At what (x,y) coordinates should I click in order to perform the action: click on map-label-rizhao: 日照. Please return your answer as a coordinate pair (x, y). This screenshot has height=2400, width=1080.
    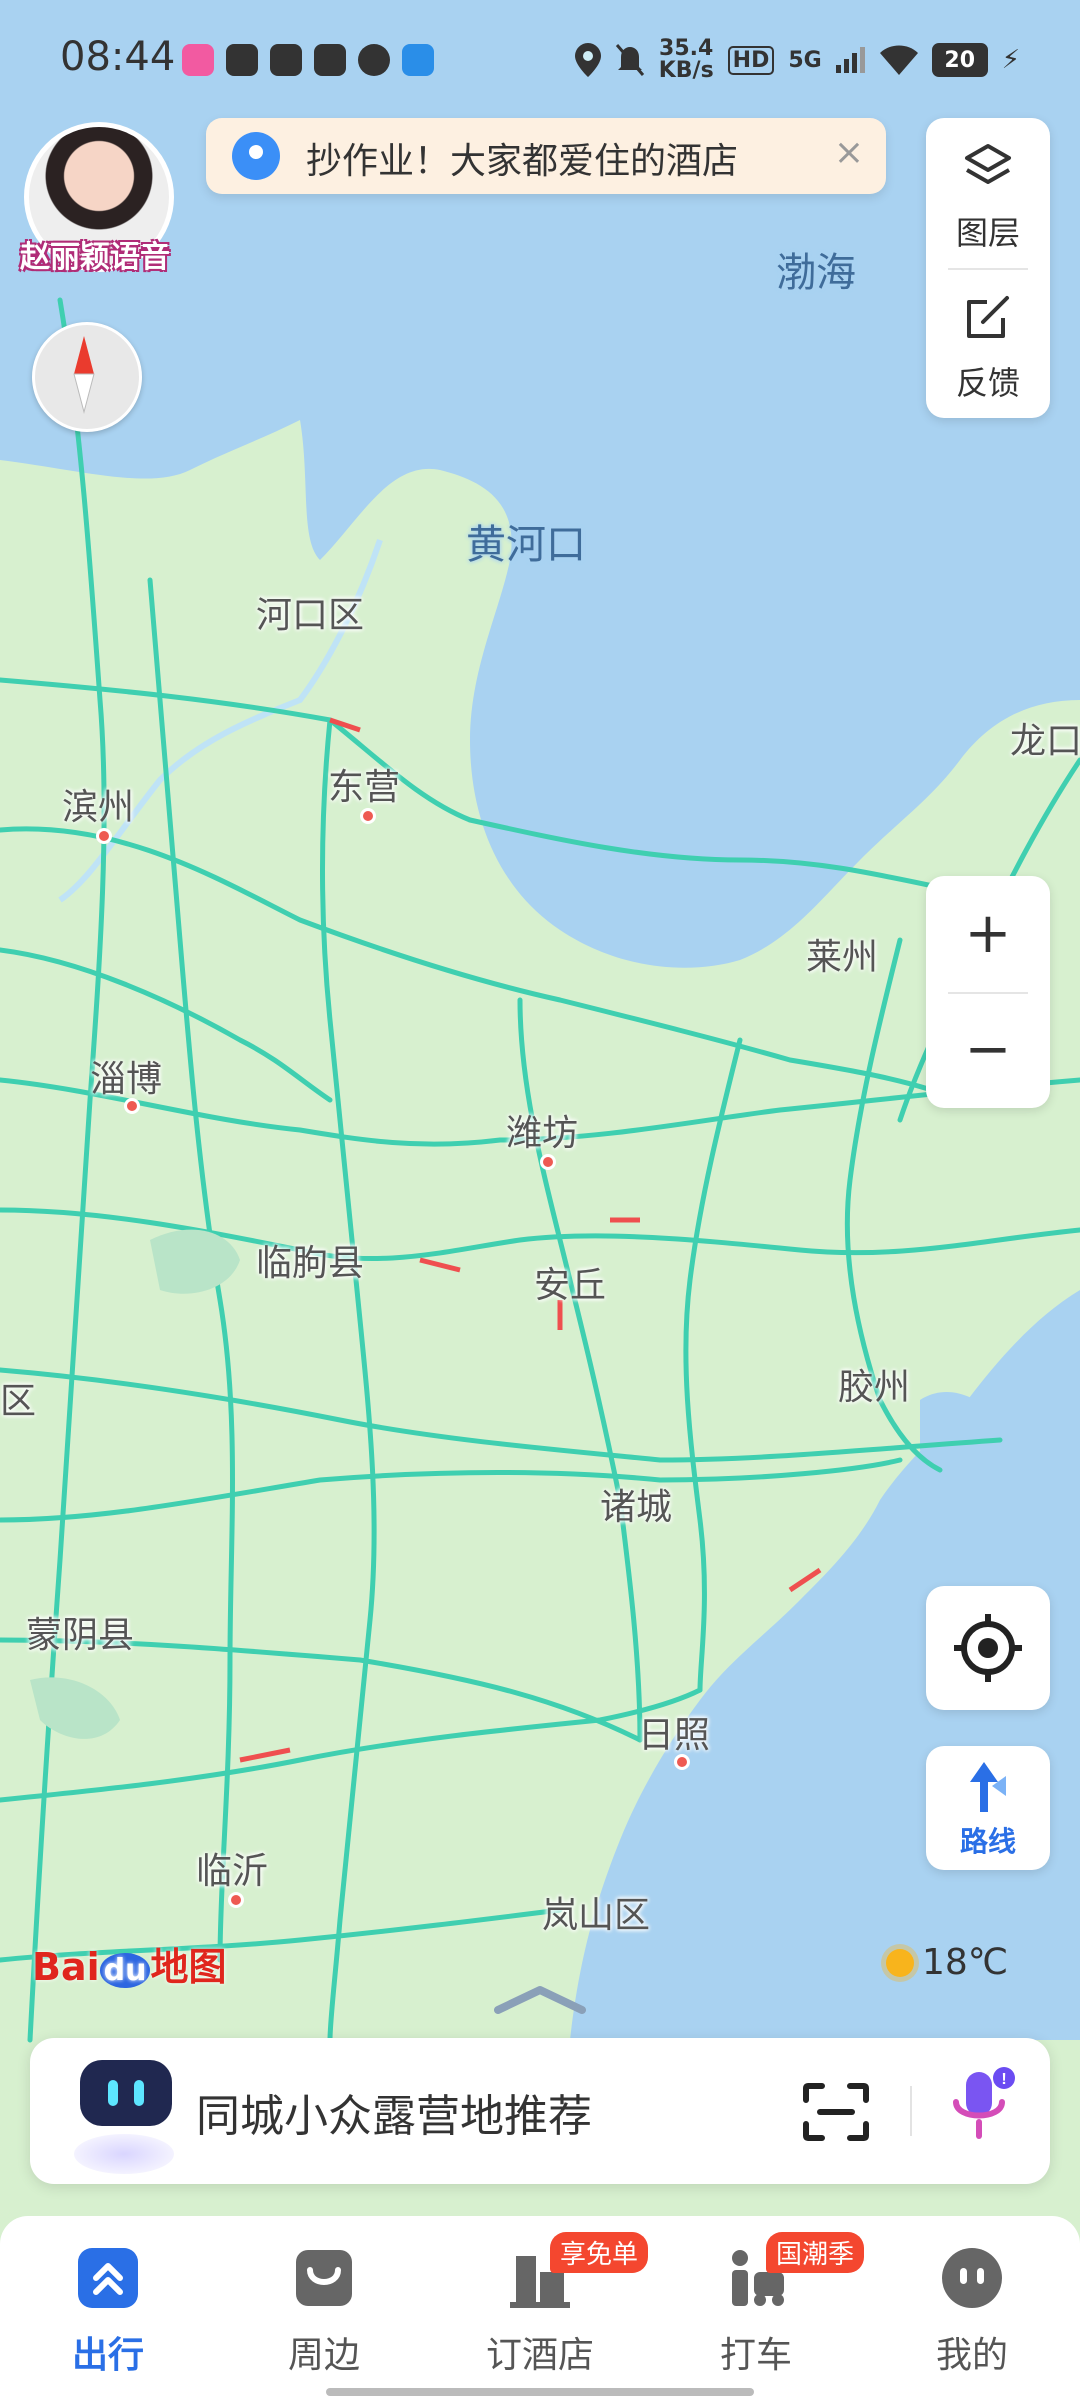
    Looking at the image, I should click on (674, 1735).